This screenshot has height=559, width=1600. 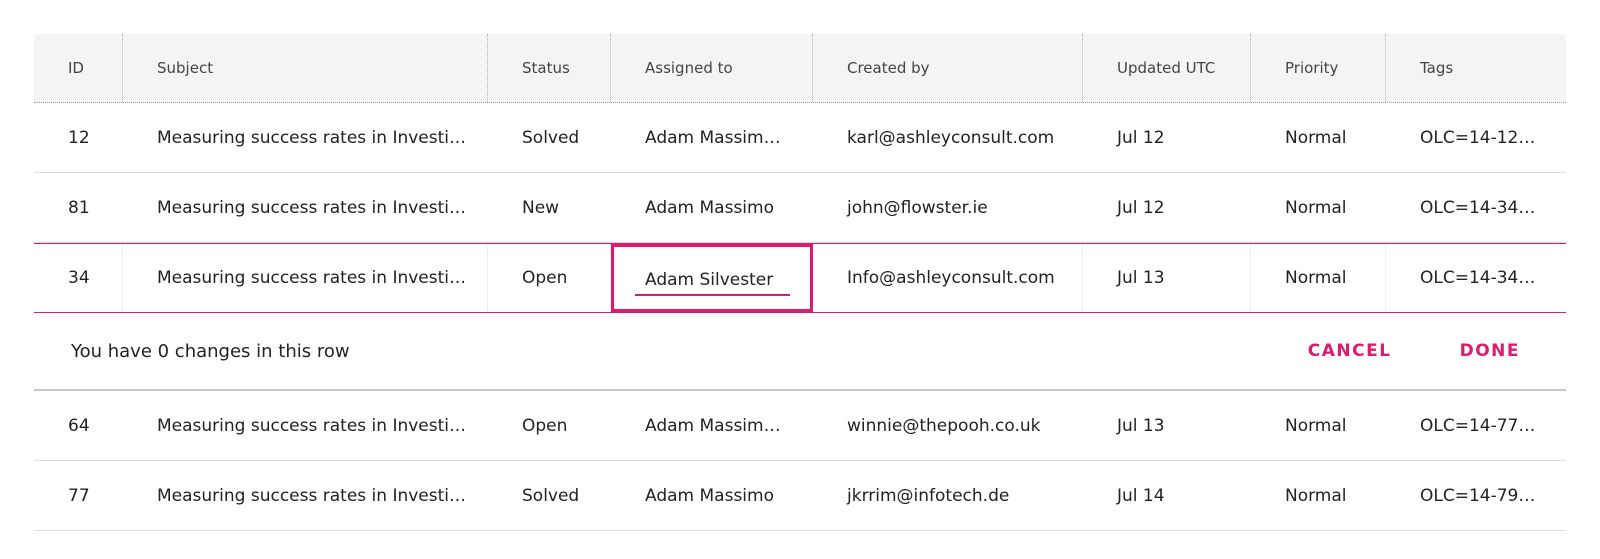 I want to click on column-header-priority: Priority, so click(x=1318, y=68).